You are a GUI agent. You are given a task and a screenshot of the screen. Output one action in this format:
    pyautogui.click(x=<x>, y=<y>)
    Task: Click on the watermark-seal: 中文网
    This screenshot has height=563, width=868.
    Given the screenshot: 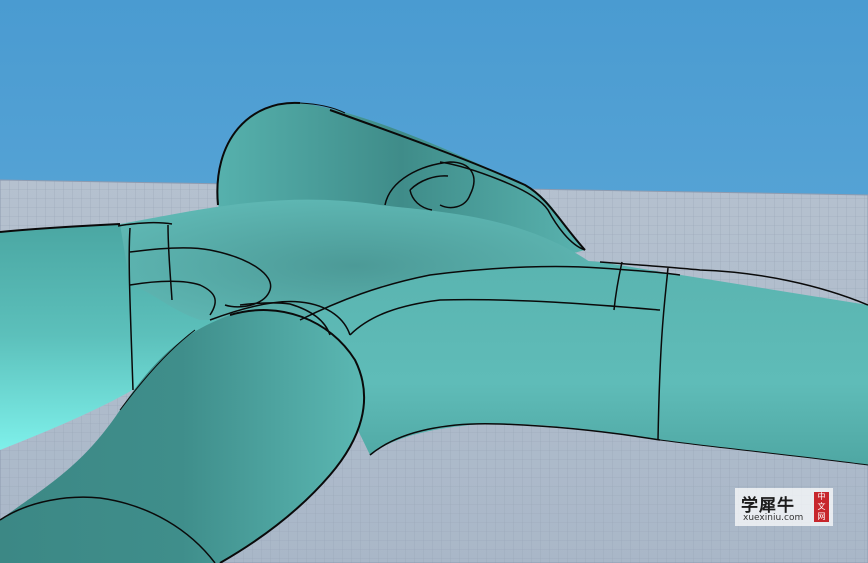 What is the action you would take?
    pyautogui.click(x=821, y=507)
    